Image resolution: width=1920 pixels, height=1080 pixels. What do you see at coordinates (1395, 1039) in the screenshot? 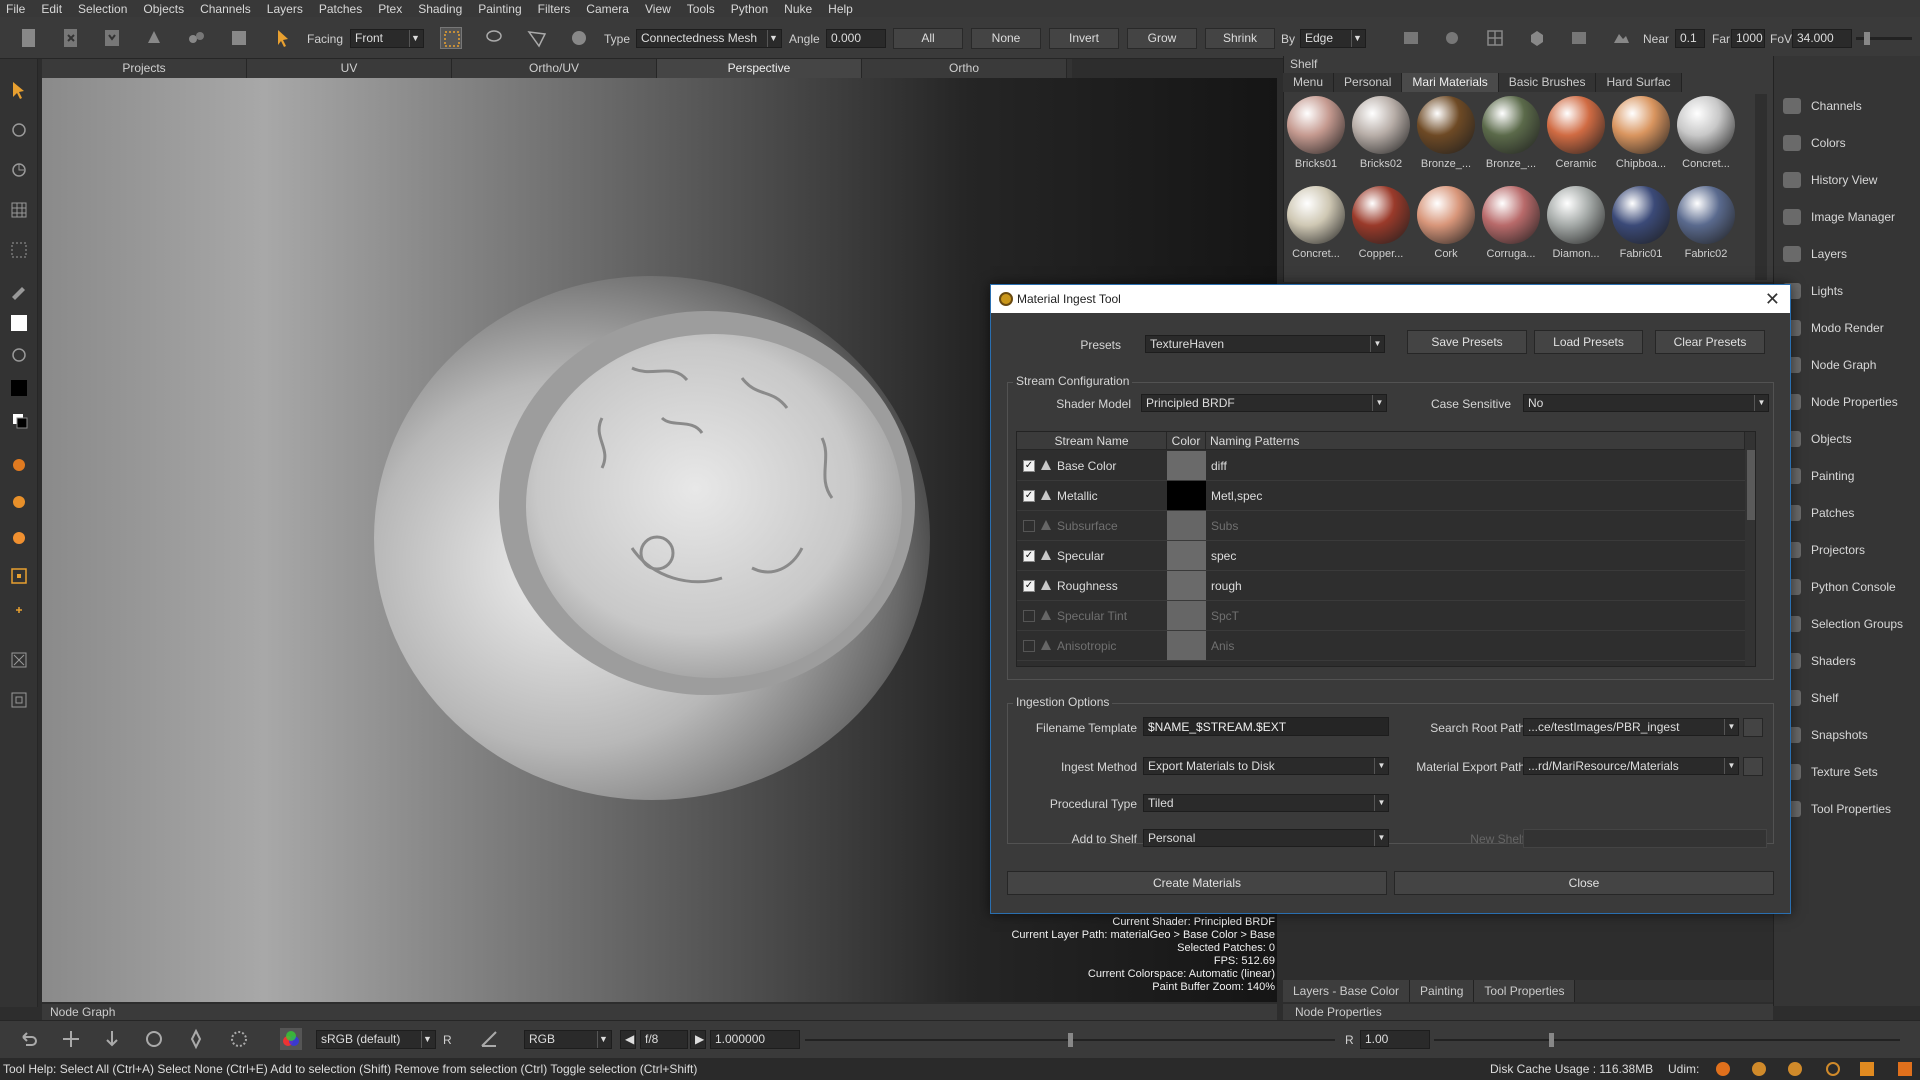
I see `gamma-field: 1.00` at bounding box center [1395, 1039].